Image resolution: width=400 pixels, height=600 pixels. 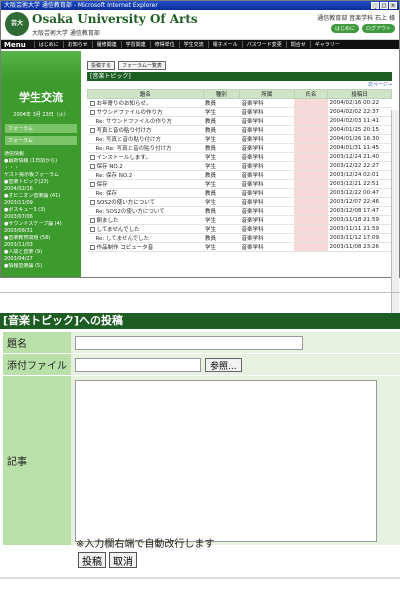 I want to click on forum-line: ●情報音楽論 (5), so click(x=41, y=266).